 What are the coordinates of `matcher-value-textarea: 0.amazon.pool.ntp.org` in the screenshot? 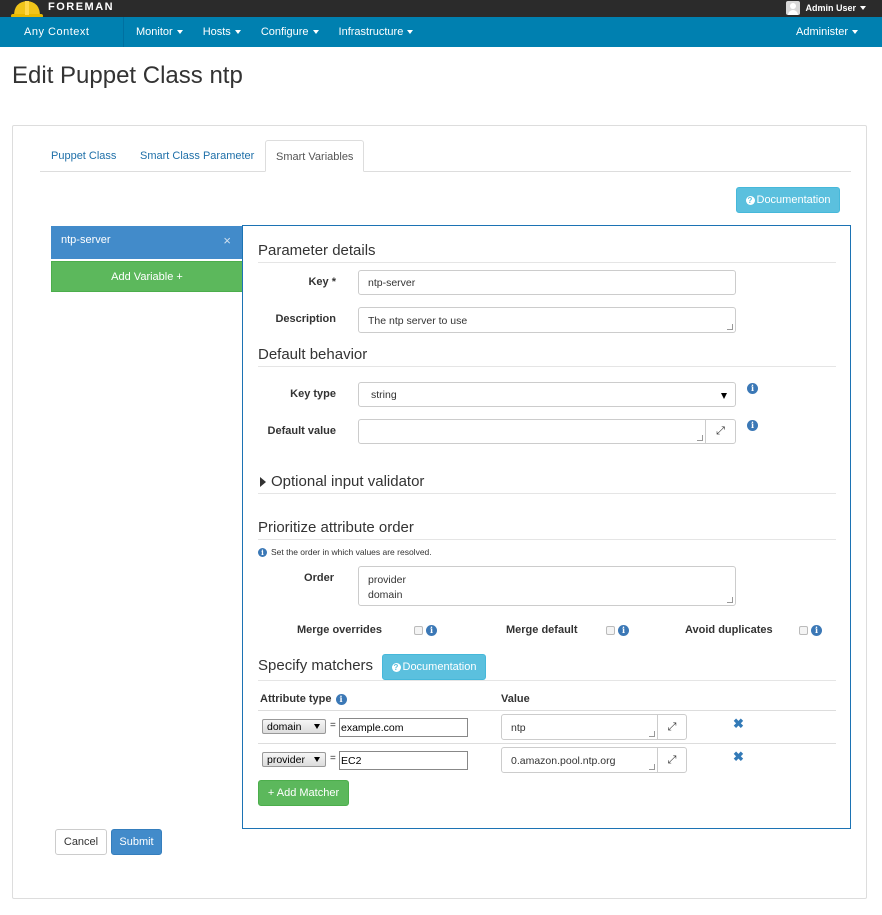 It's located at (579, 760).